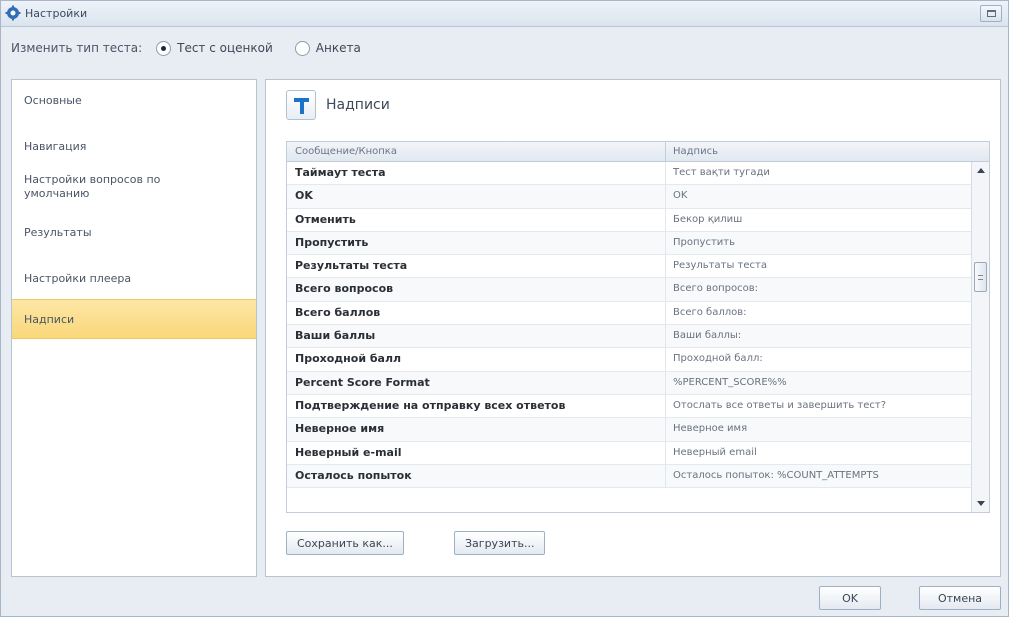  I want to click on radio-dot-unchecked, so click(302, 48).